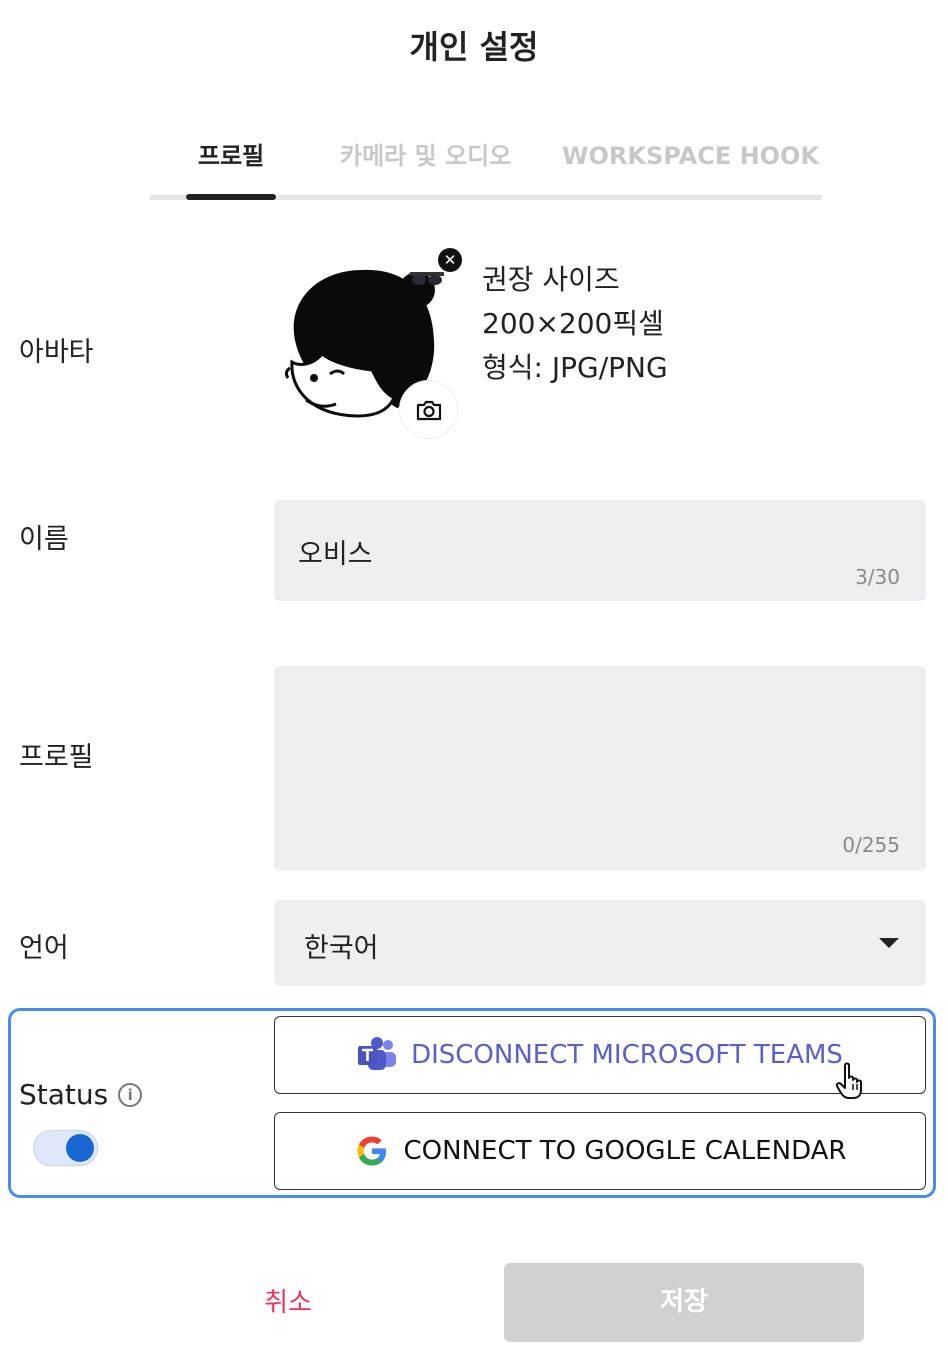 This screenshot has height=1365, width=948. I want to click on connect-google-calendar-button: CONNECT TO GOOGLE CALENDAR, so click(600, 1151).